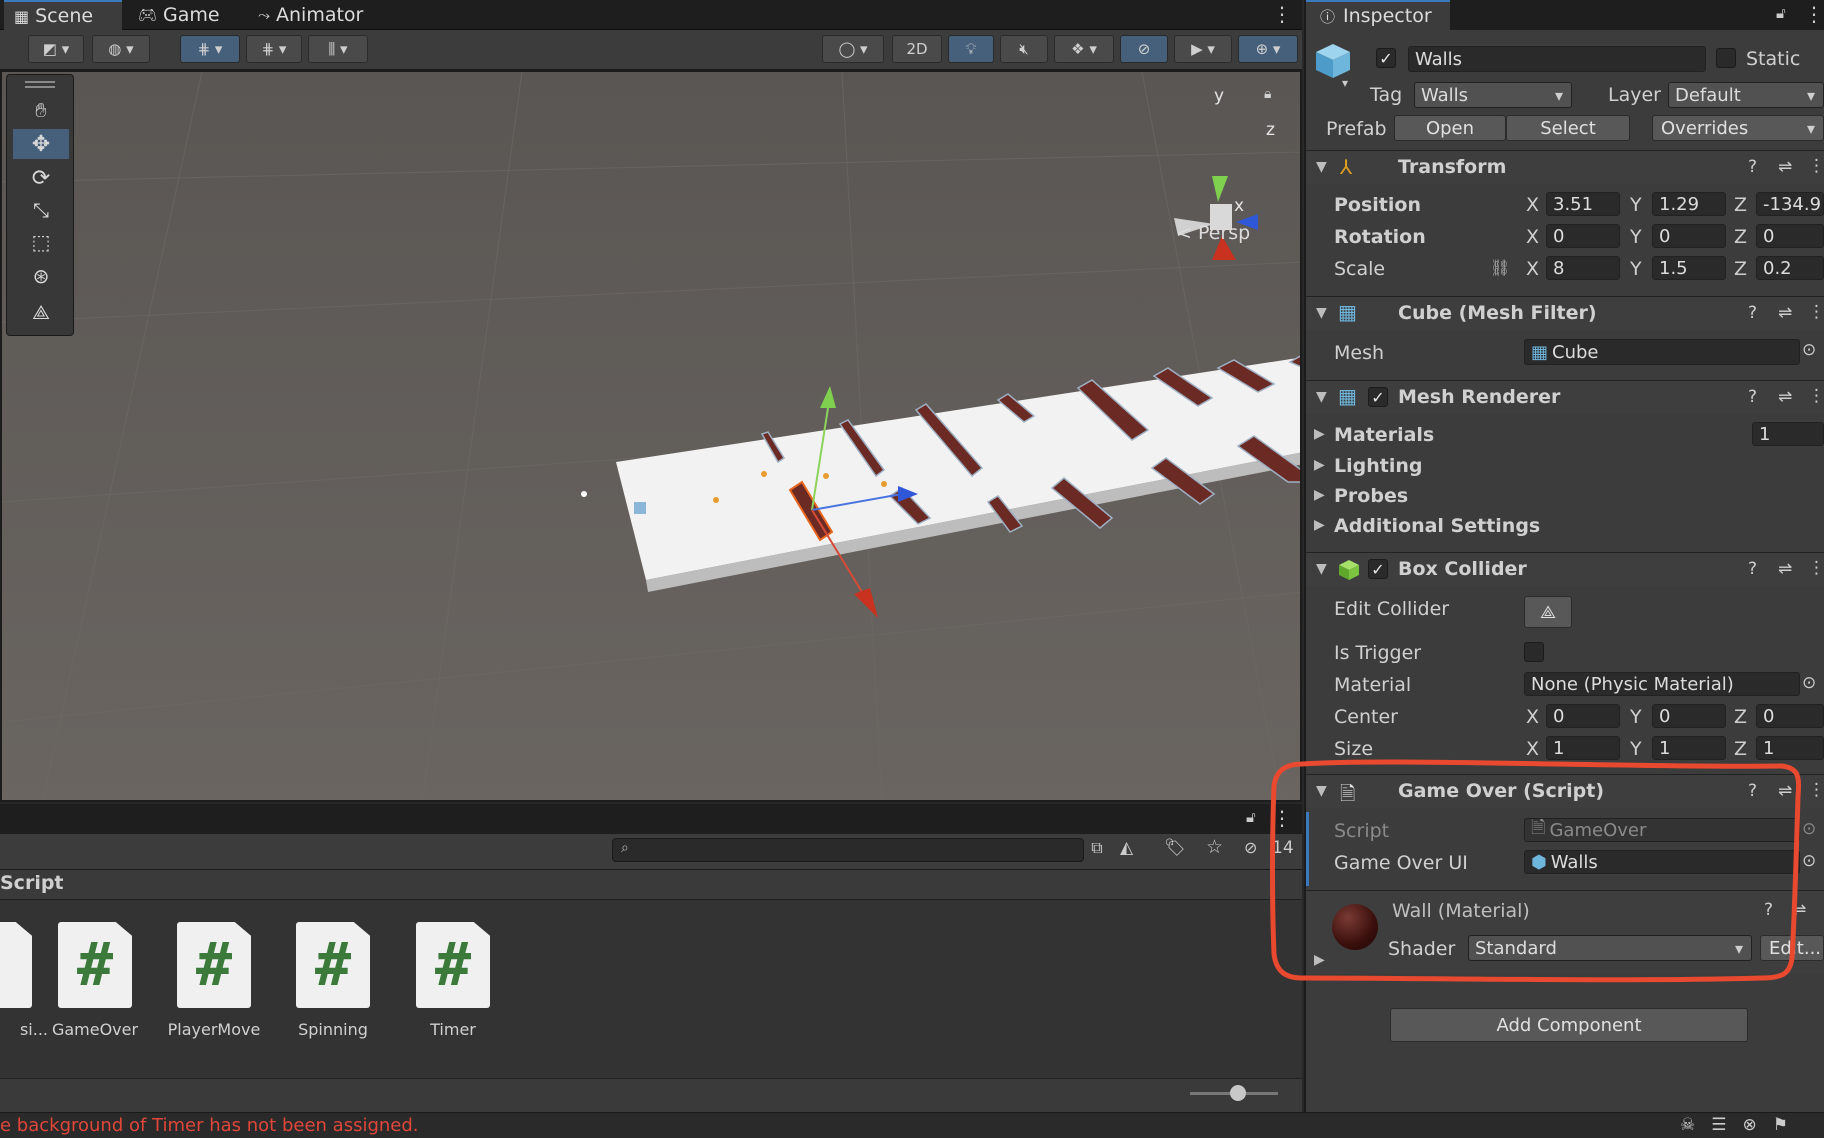 The width and height of the screenshot is (1824, 1138). I want to click on status-icons: ☠☰⊗⚑, so click(1742, 1125).